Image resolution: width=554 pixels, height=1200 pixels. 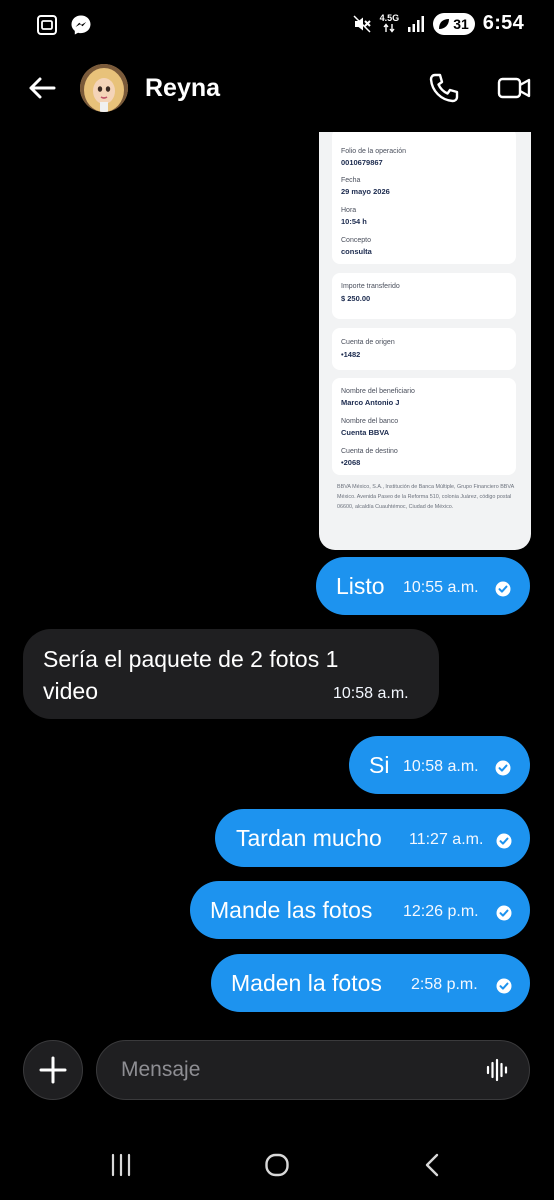 I want to click on notification-count-badge: 31, so click(x=454, y=23).